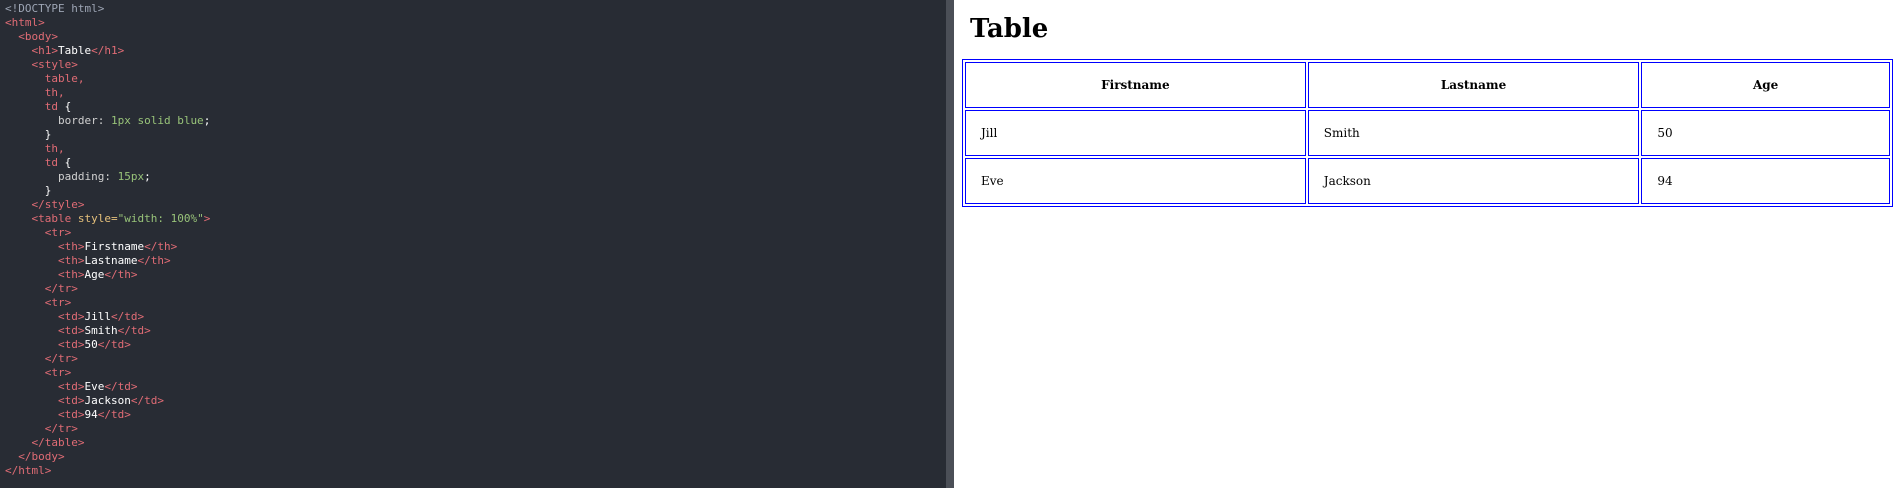 The image size is (1901, 488). I want to click on code-line: <style>, so click(475, 65).